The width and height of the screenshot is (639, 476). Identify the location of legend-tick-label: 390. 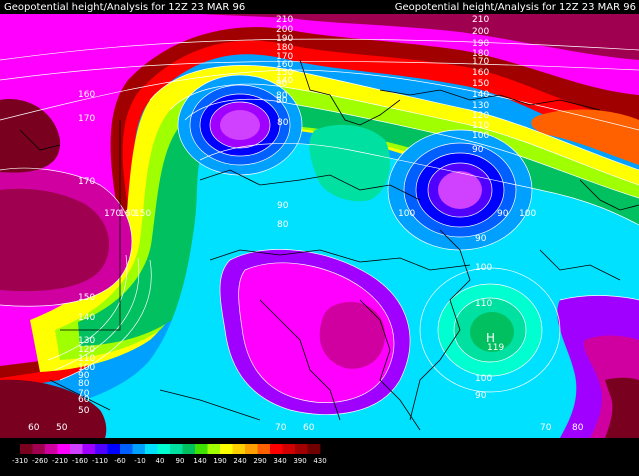
(299, 461).